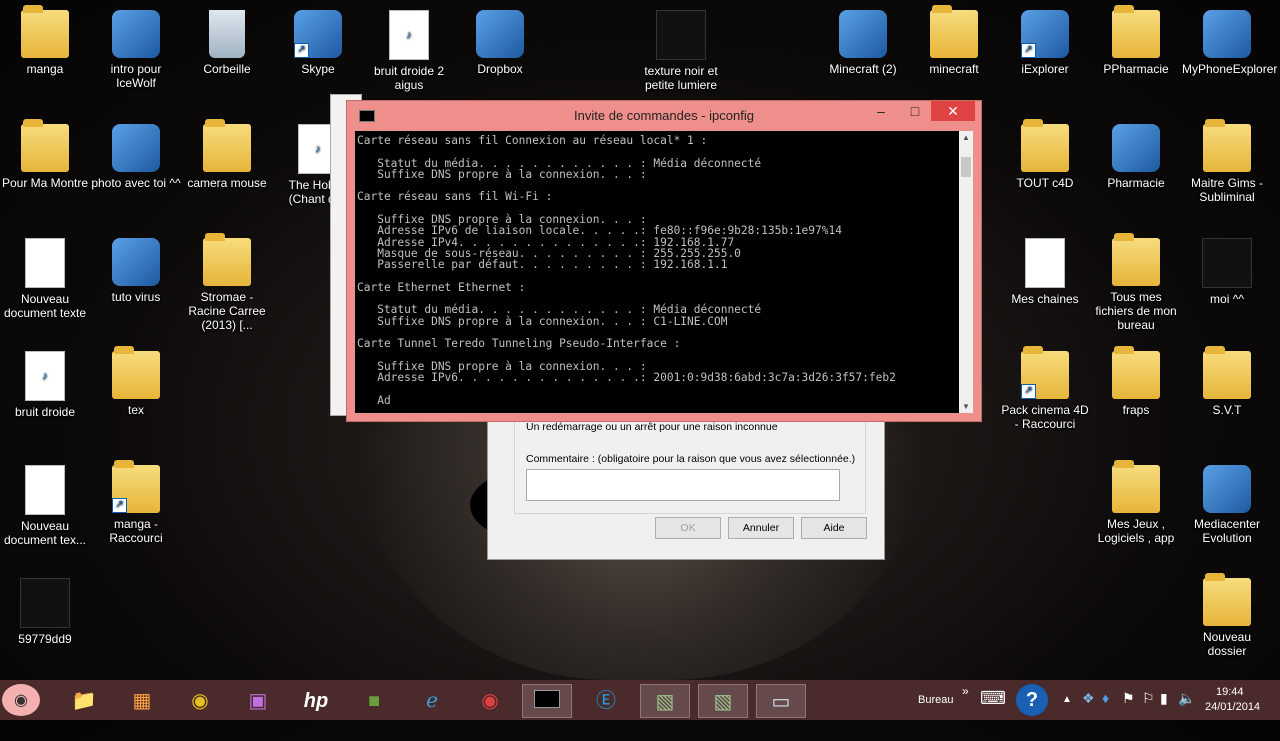 This screenshot has height=741, width=1280. I want to click on file-explorer-icon: 📁, so click(84, 701).